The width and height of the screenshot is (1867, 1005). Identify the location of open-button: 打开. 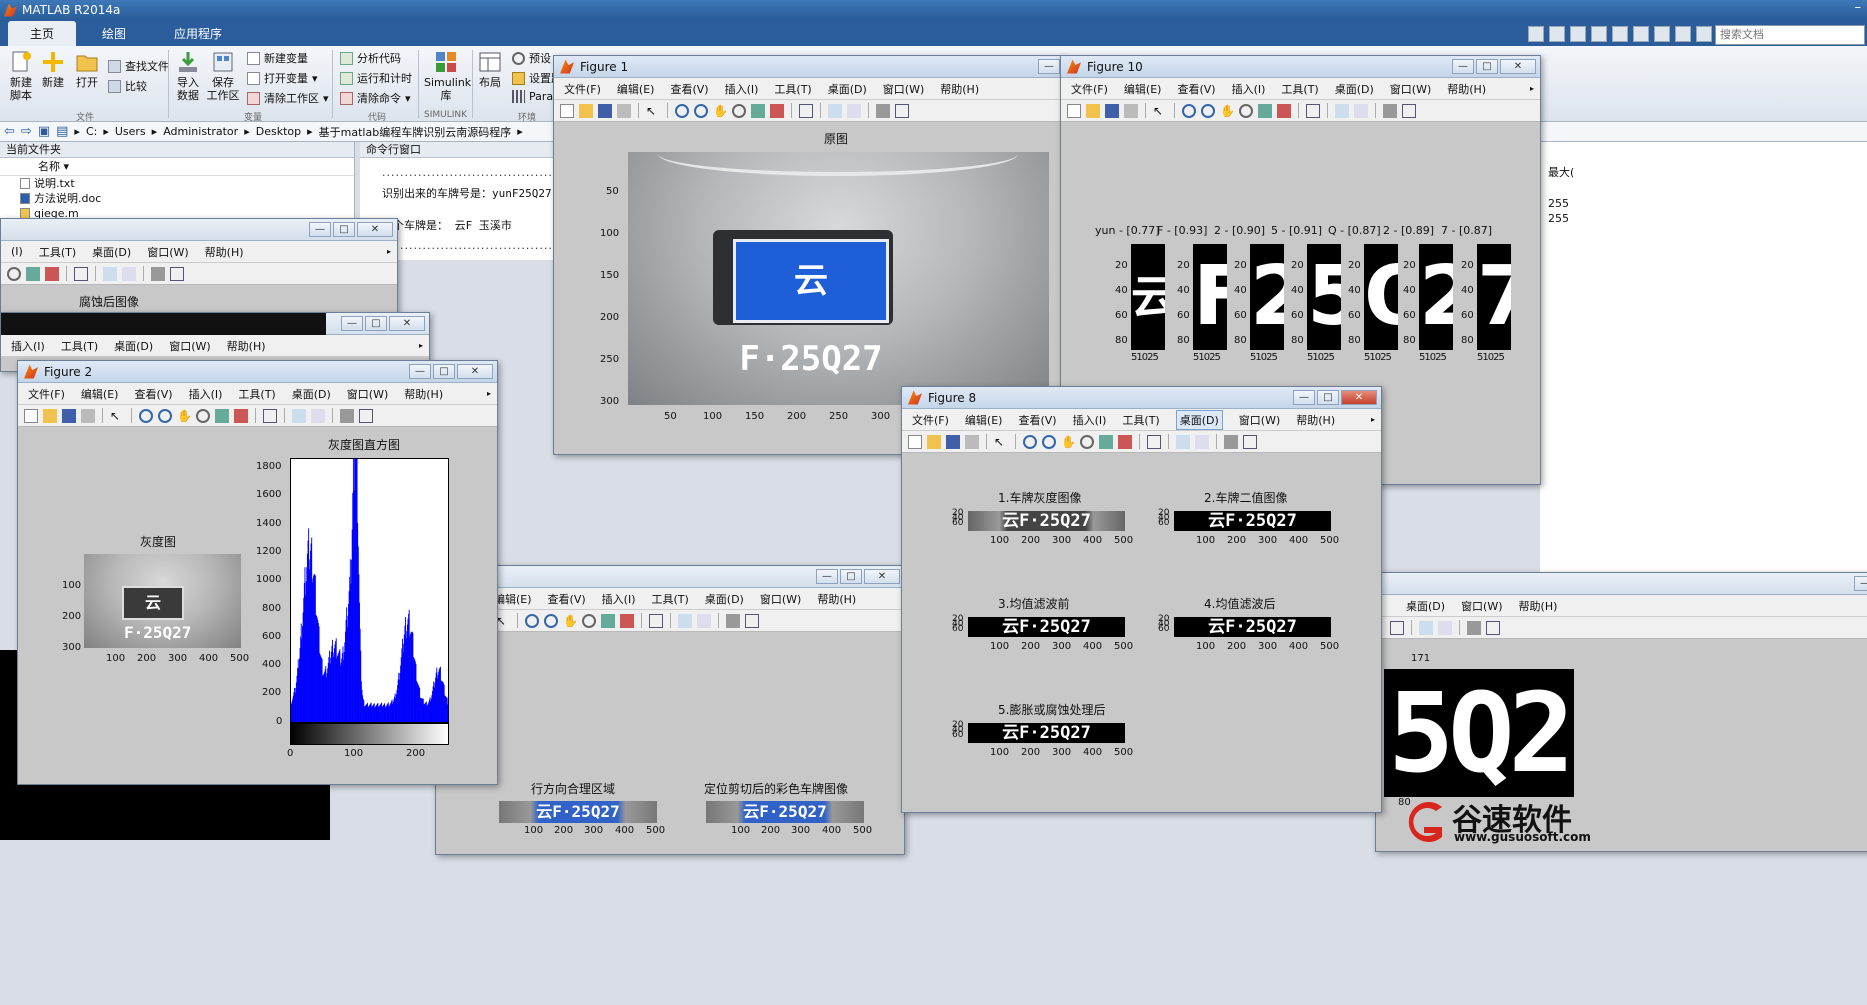
(87, 69).